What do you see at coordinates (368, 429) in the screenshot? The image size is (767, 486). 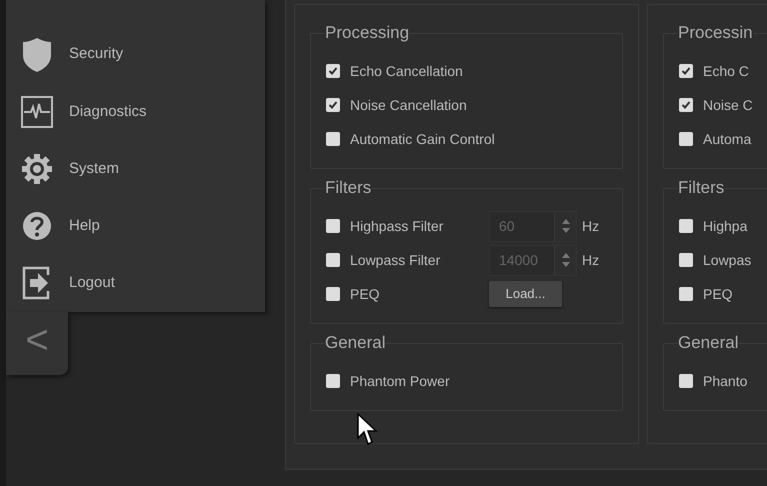 I see `mouse-pointer-icon` at bounding box center [368, 429].